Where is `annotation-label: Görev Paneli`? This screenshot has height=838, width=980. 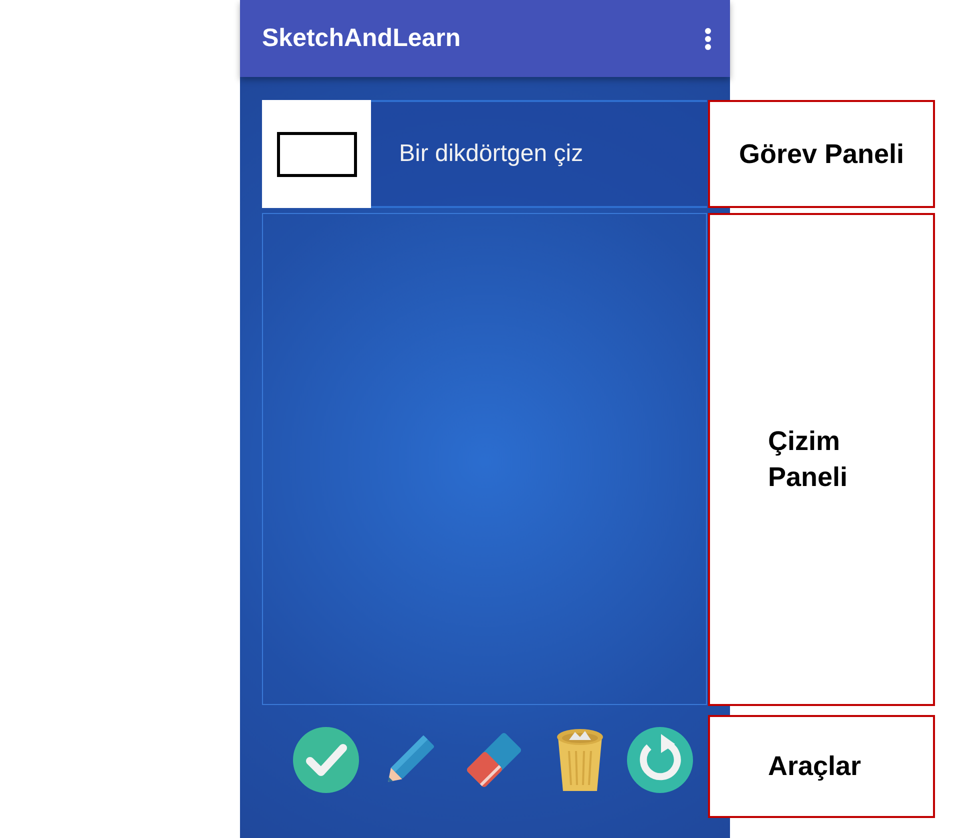 annotation-label: Görev Paneli is located at coordinates (821, 154).